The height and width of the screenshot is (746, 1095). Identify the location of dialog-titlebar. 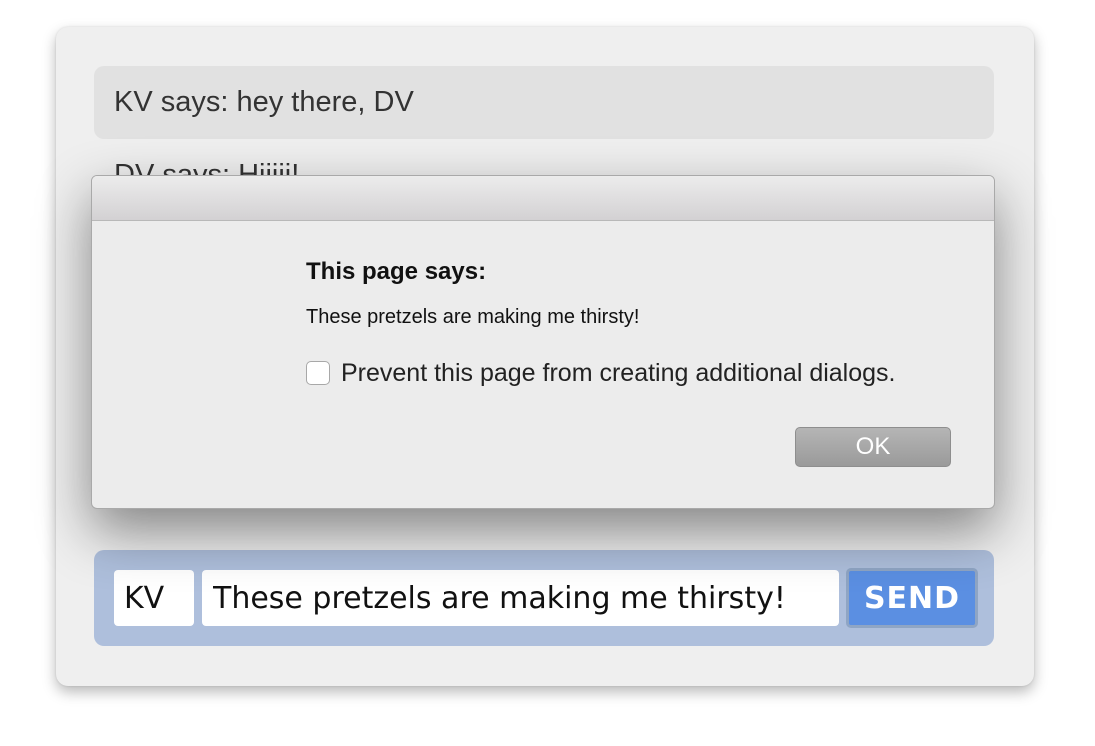
(543, 198).